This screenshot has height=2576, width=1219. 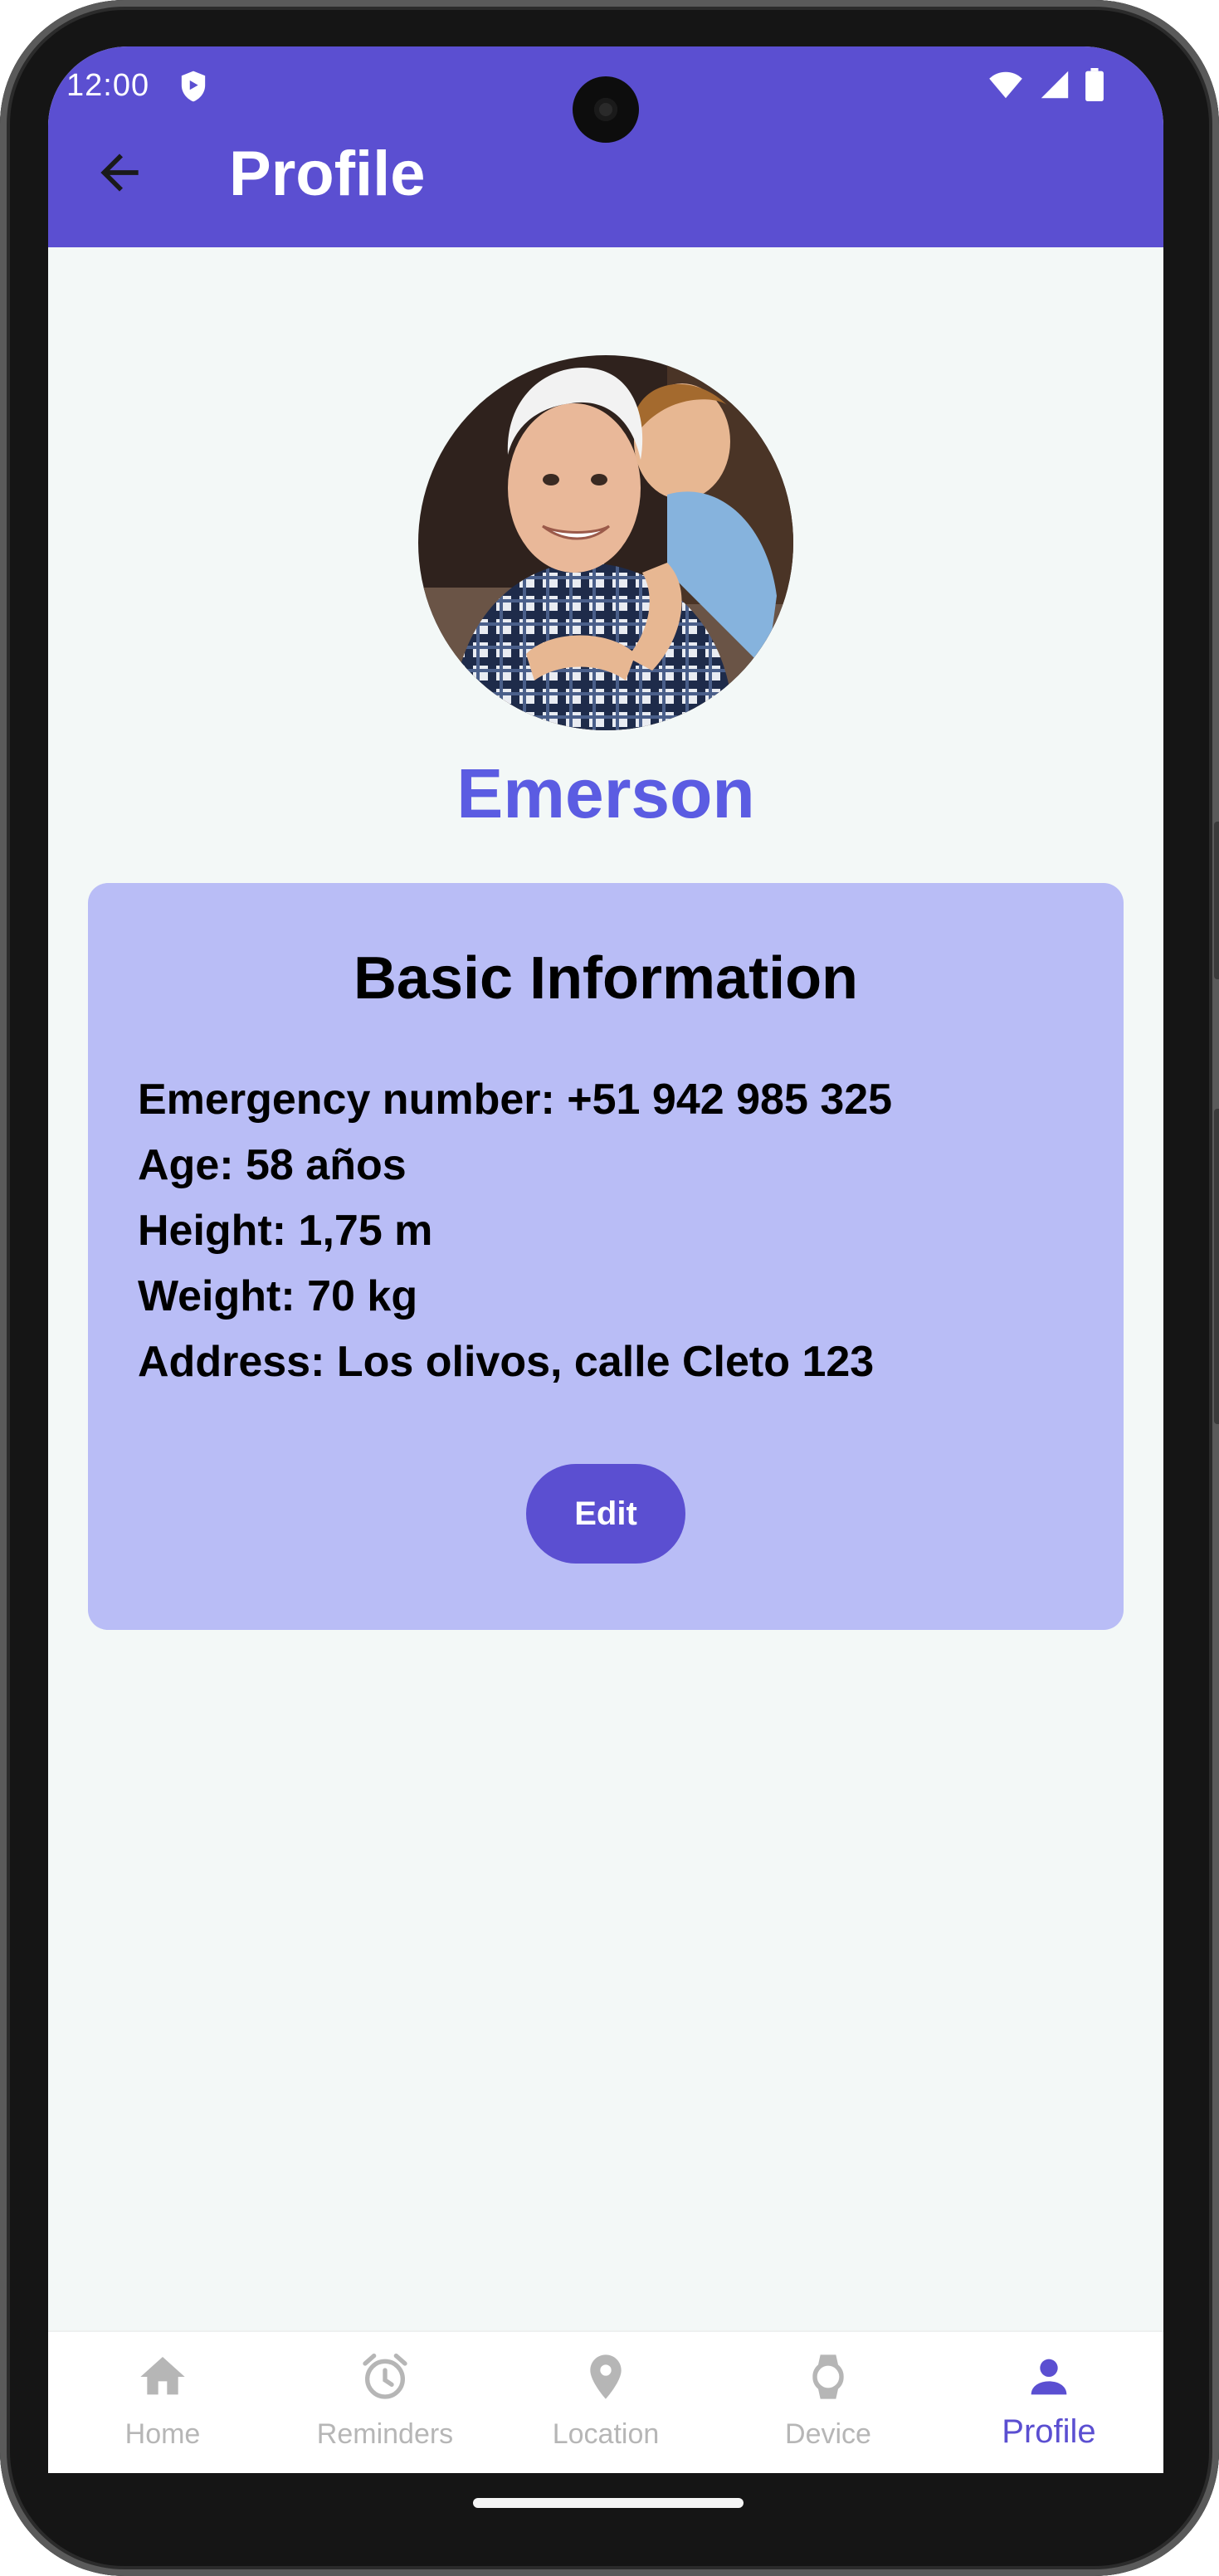 What do you see at coordinates (606, 2434) in the screenshot?
I see `nav-label-location: Location` at bounding box center [606, 2434].